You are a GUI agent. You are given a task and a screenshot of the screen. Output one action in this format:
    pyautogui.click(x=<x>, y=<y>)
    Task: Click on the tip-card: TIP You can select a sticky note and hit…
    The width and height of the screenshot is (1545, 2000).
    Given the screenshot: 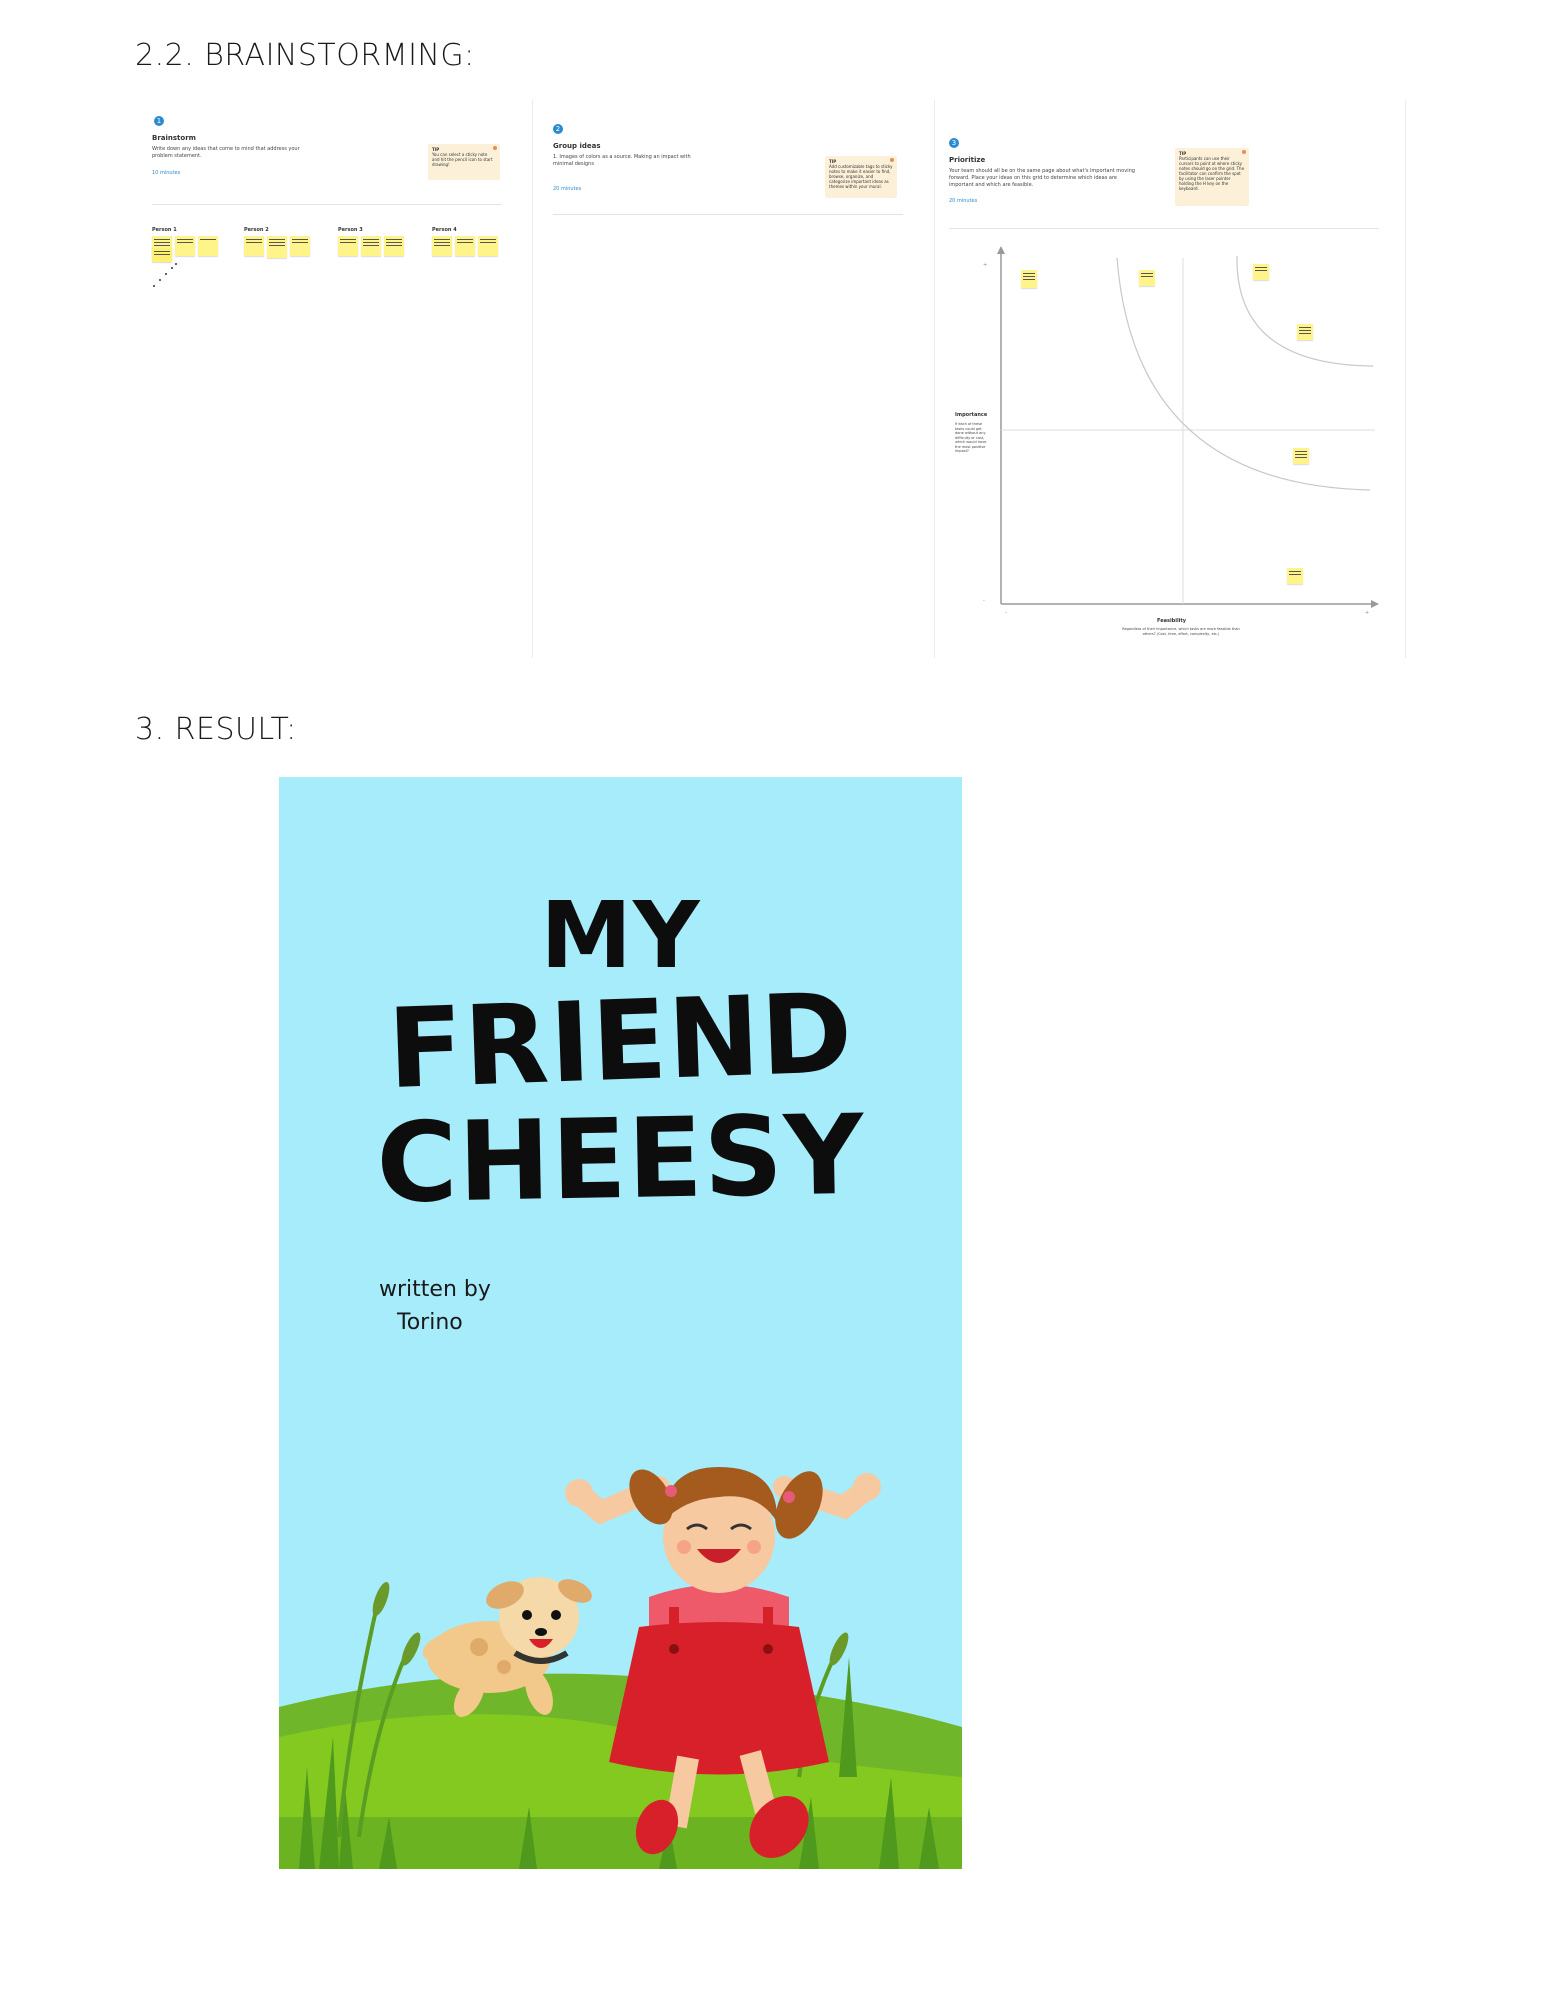 What is the action you would take?
    pyautogui.click(x=464, y=162)
    